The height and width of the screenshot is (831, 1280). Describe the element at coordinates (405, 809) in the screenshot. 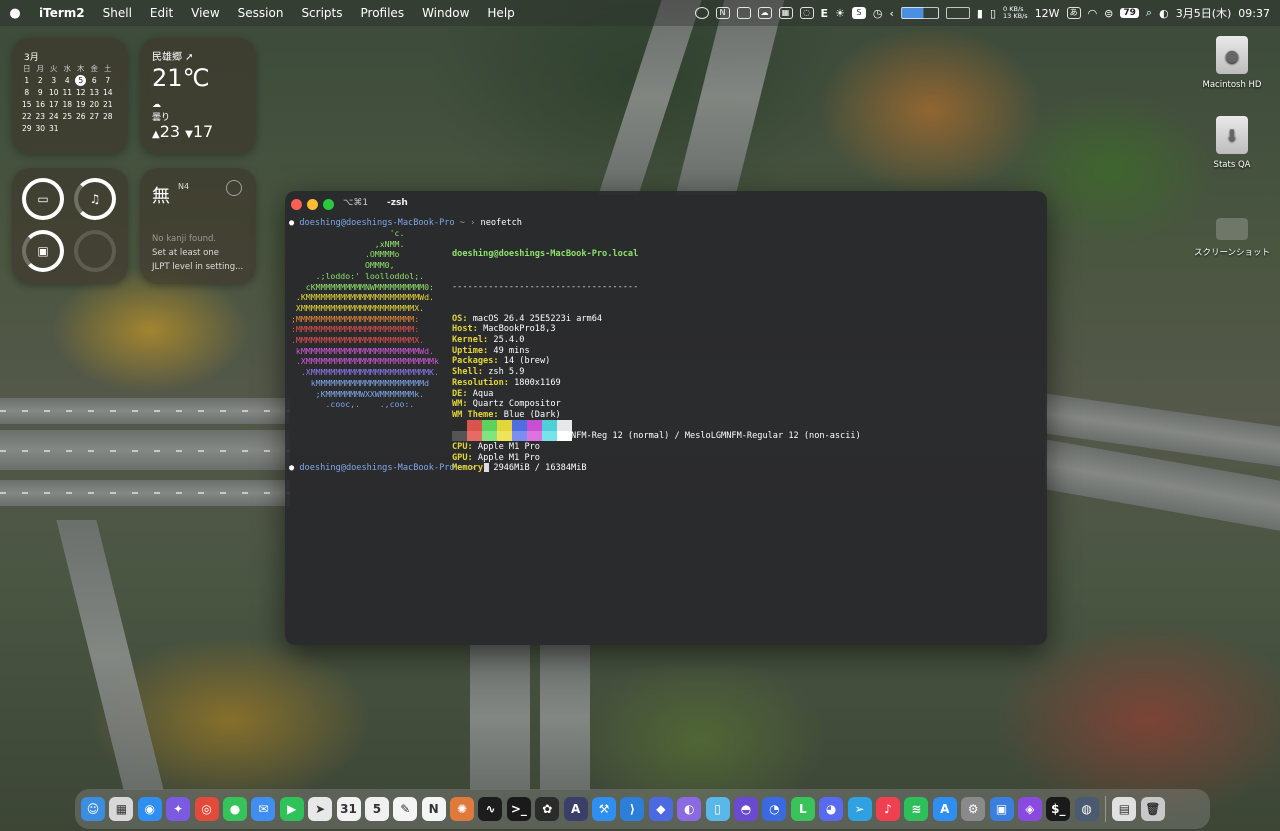

I see `dock-notes-icon: ✎` at that location.